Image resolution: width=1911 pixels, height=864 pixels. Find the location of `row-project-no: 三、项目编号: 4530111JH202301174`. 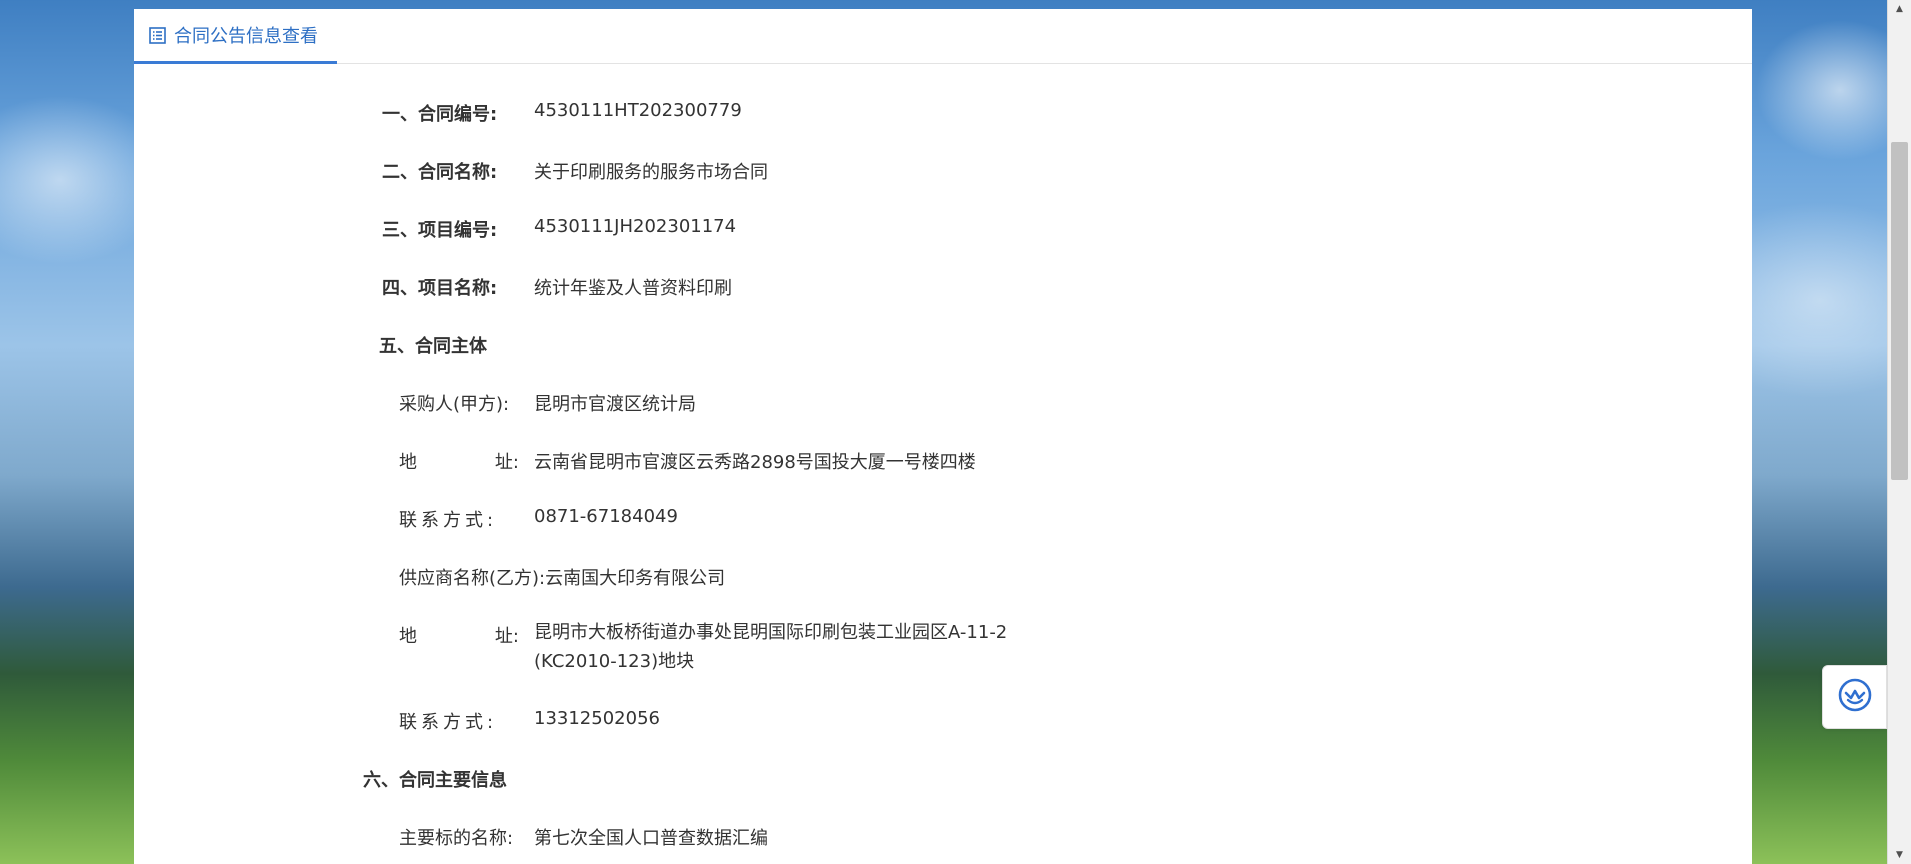

row-project-no: 三、项目编号: 4530111JH202301174 is located at coordinates (559, 229).